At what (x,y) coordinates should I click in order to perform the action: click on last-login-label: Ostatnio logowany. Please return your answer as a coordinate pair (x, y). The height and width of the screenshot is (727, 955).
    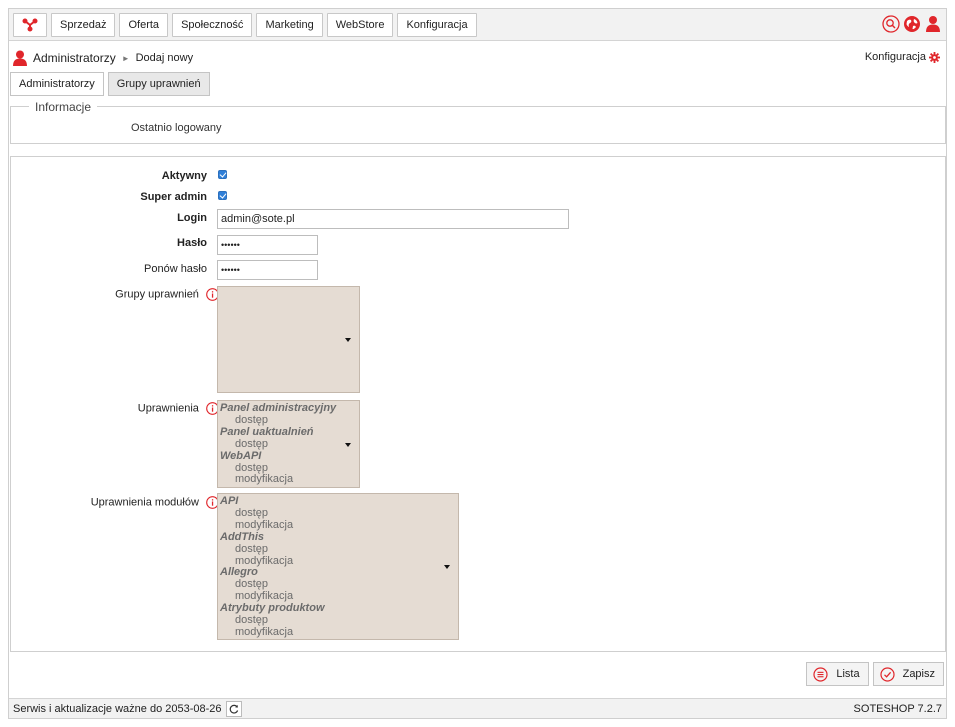
    Looking at the image, I should click on (176, 128).